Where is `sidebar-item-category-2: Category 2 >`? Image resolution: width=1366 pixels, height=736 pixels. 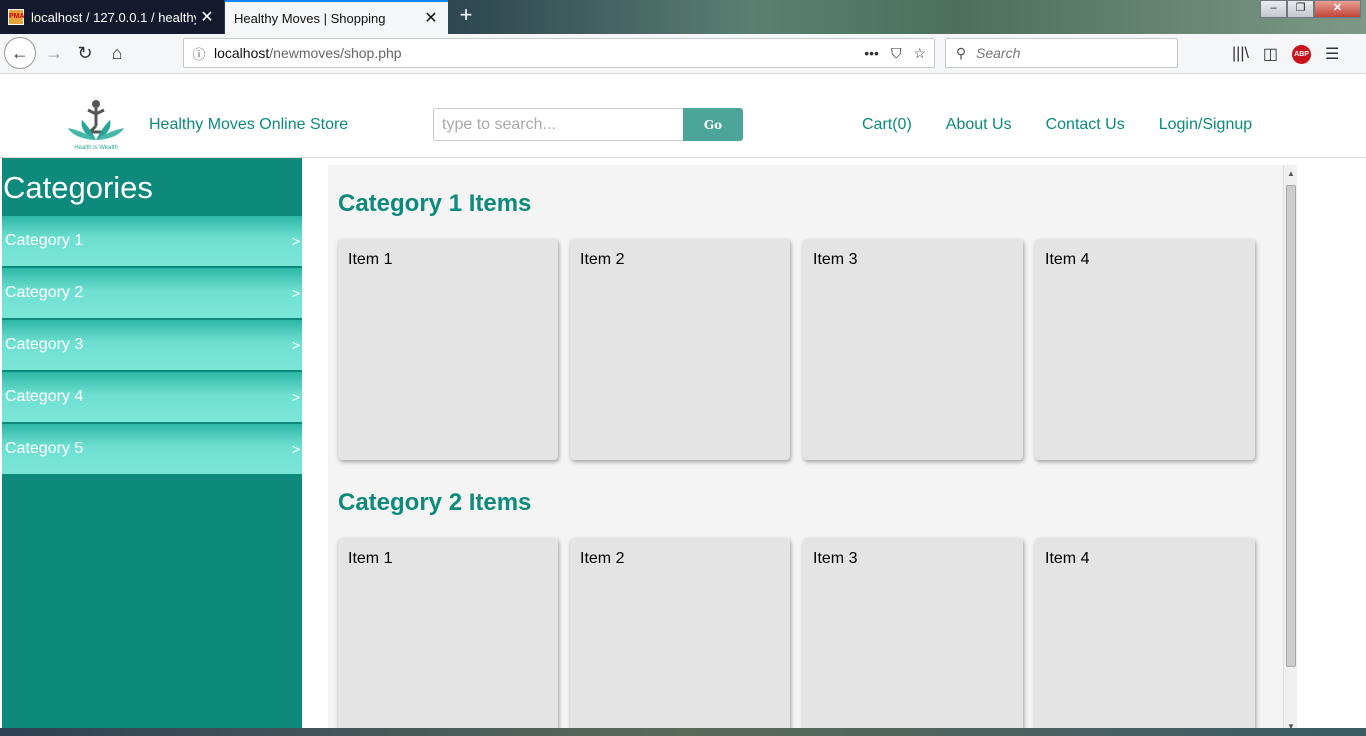
sidebar-item-category-2: Category 2 > is located at coordinates (152, 294).